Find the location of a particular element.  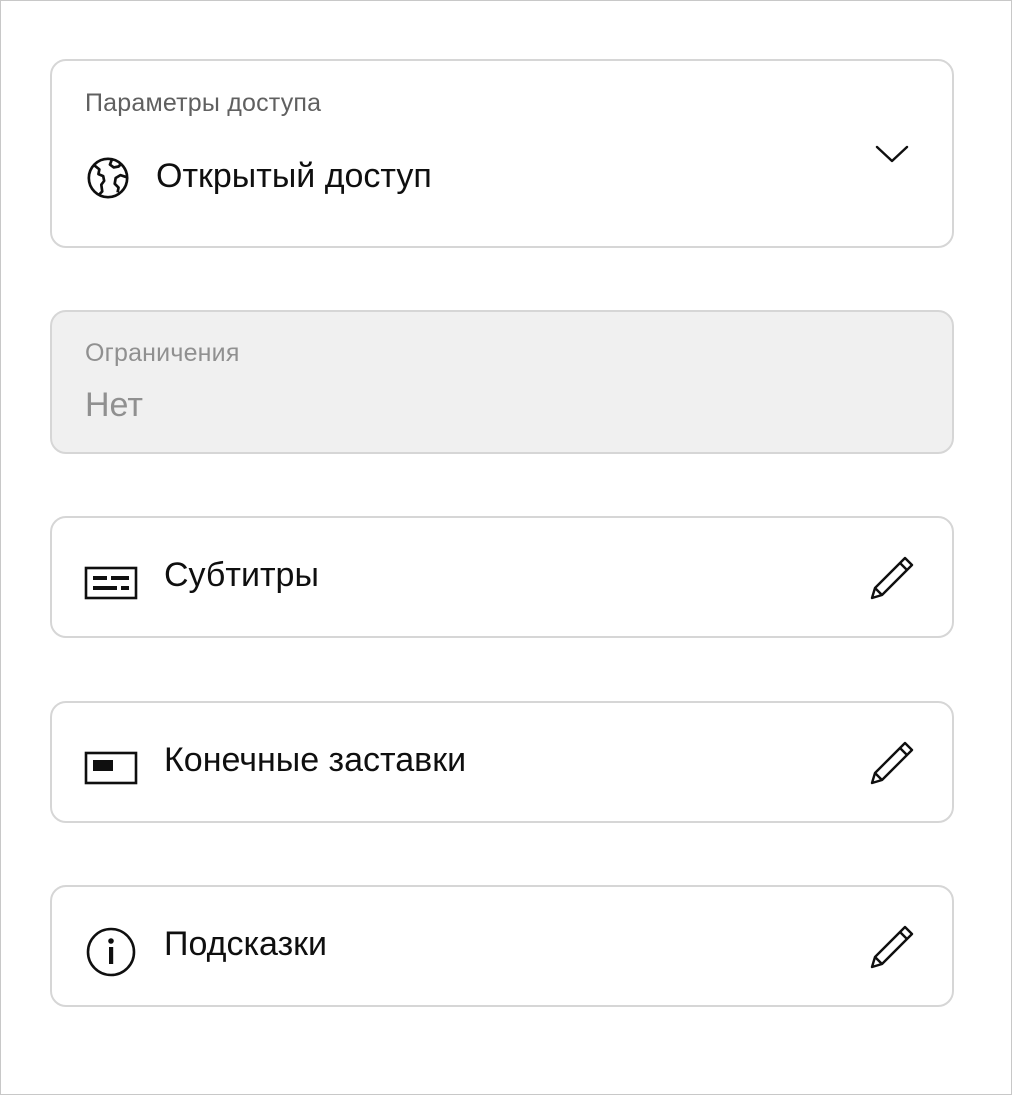

info-icon is located at coordinates (111, 952).